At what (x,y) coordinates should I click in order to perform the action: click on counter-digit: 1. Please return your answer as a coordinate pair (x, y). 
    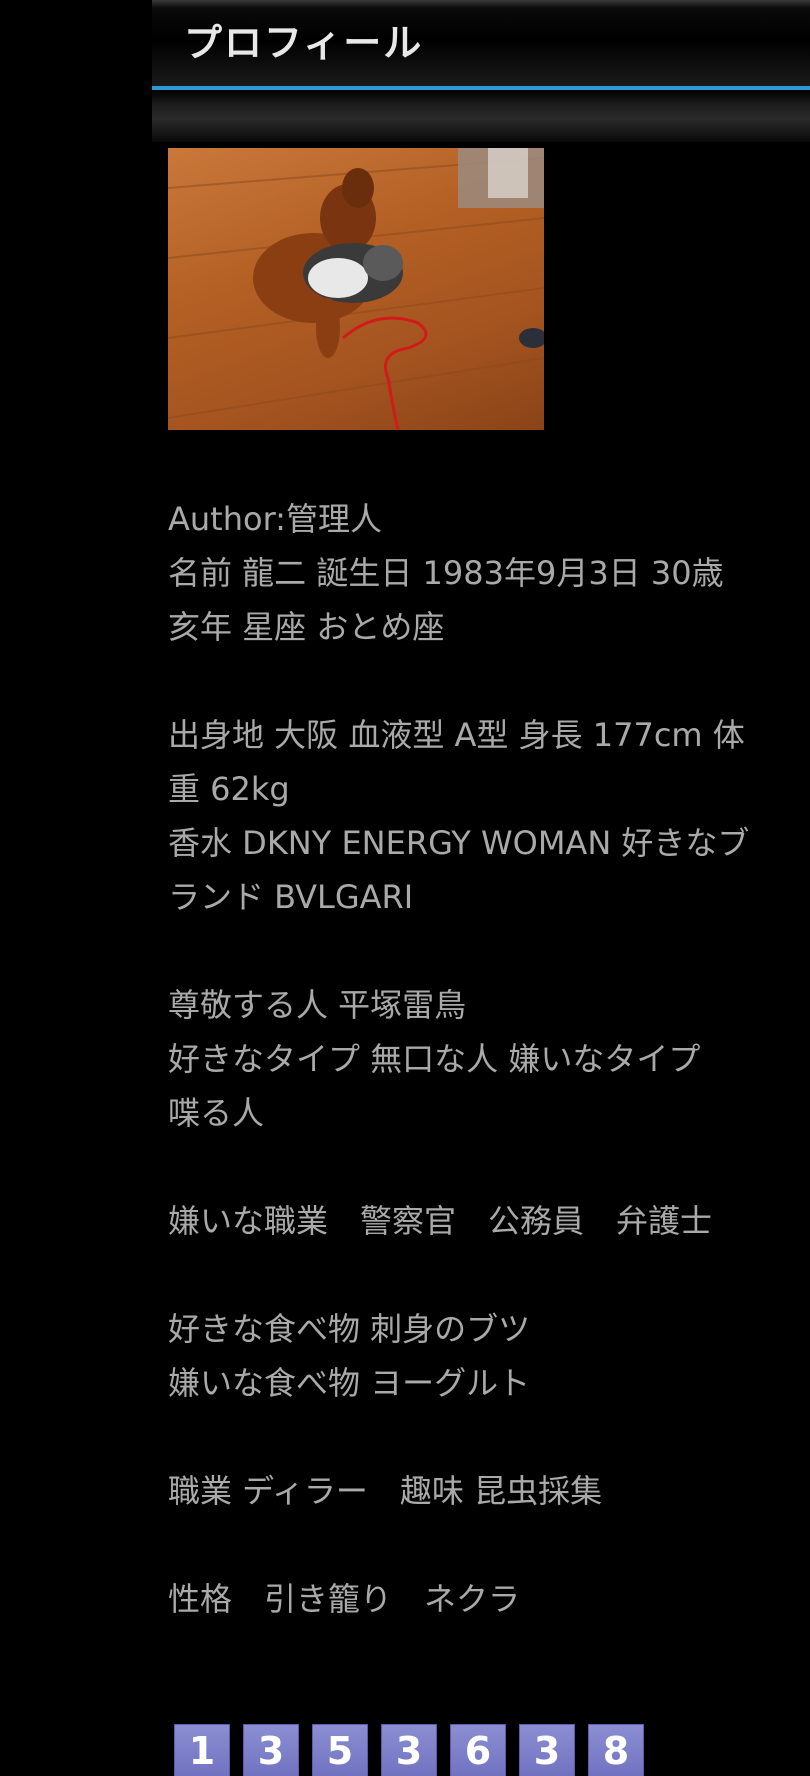
    Looking at the image, I should click on (202, 1750).